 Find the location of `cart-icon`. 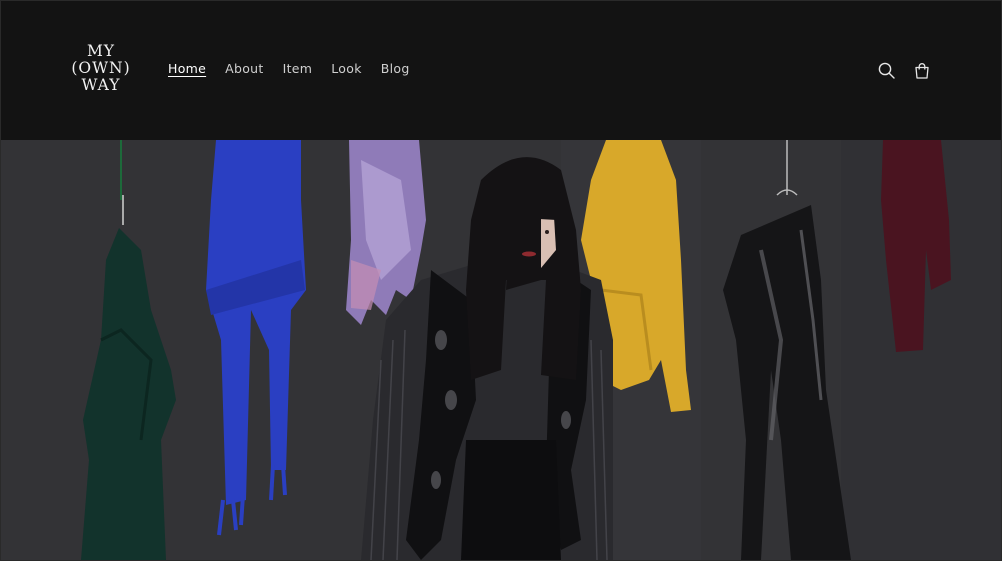

cart-icon is located at coordinates (922, 71).